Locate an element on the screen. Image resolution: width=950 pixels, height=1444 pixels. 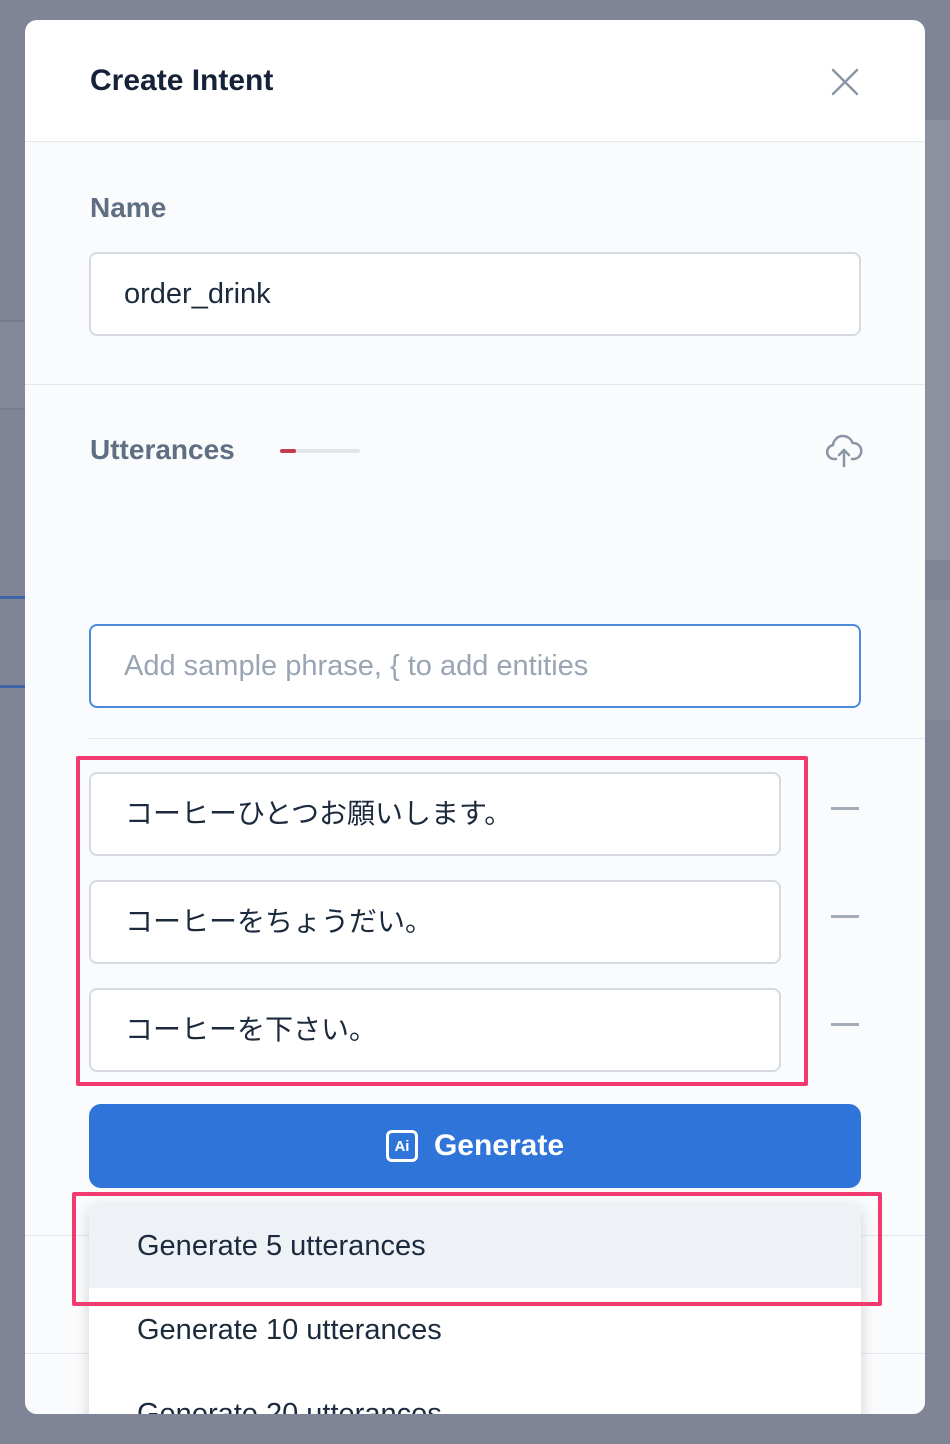
generate-label: Generate is located at coordinates (499, 1145).